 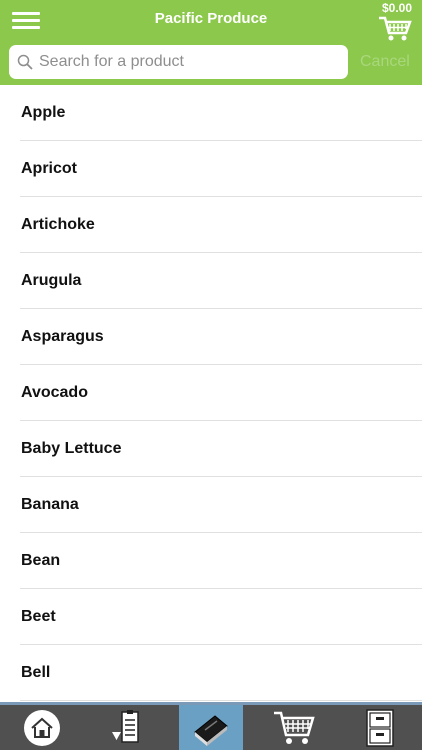 I want to click on tab-cart, so click(x=294, y=727).